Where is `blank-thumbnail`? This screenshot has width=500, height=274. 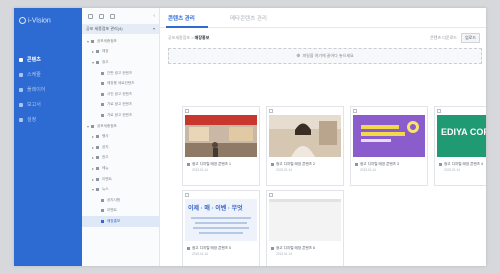 blank-thumbnail is located at coordinates (305, 220).